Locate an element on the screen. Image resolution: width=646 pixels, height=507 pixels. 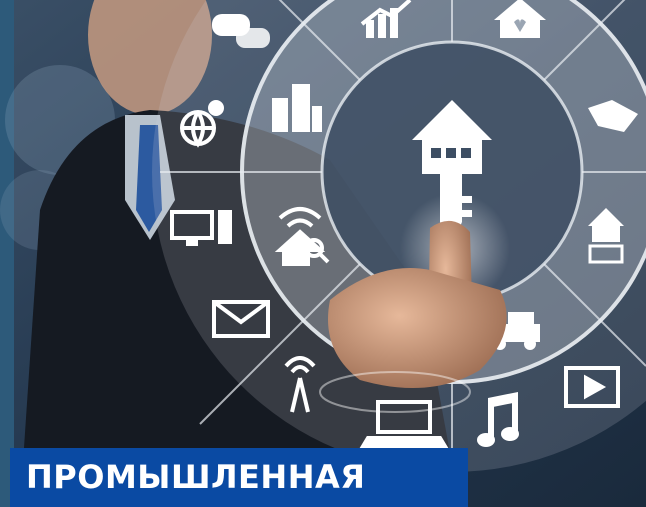
hand is located at coordinates (417, 328).